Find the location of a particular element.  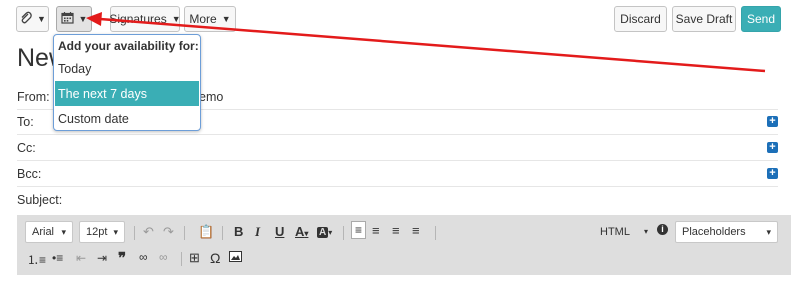

bcc-label: Bcc: is located at coordinates (29, 173).